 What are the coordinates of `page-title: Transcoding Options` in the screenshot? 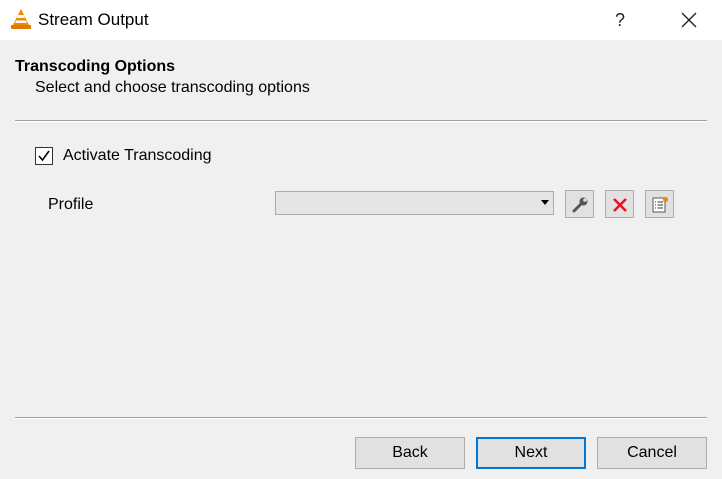 It's located at (95, 66).